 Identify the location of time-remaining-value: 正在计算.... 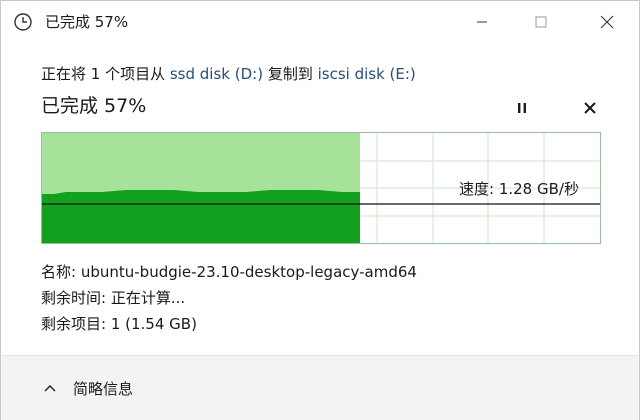
(148, 298).